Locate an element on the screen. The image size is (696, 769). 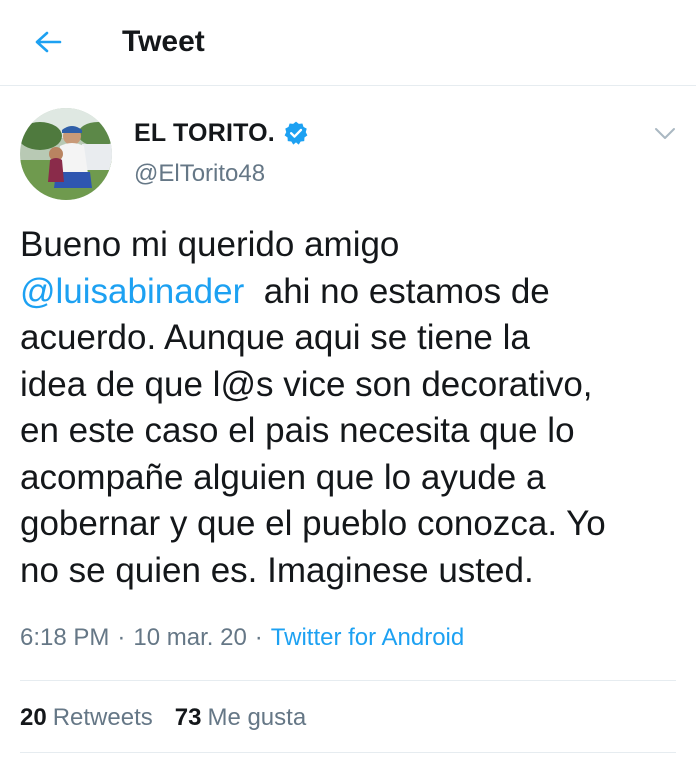
retweets-label: Retweets is located at coordinates (102, 717).